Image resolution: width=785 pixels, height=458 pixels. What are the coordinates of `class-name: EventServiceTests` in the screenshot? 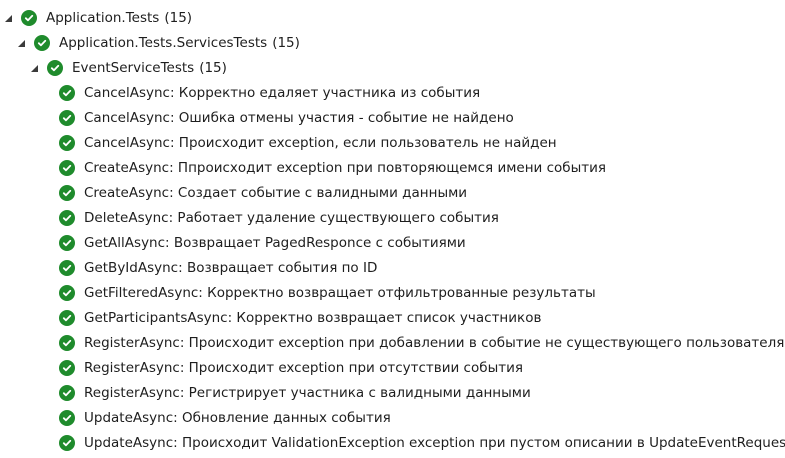 It's located at (133, 68).